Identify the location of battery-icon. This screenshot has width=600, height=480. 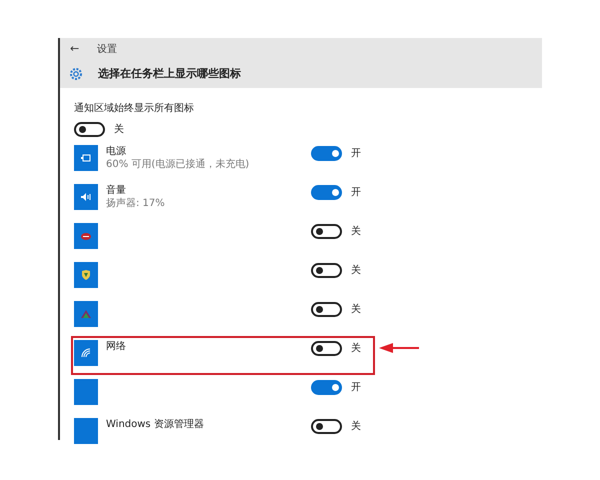
(86, 158).